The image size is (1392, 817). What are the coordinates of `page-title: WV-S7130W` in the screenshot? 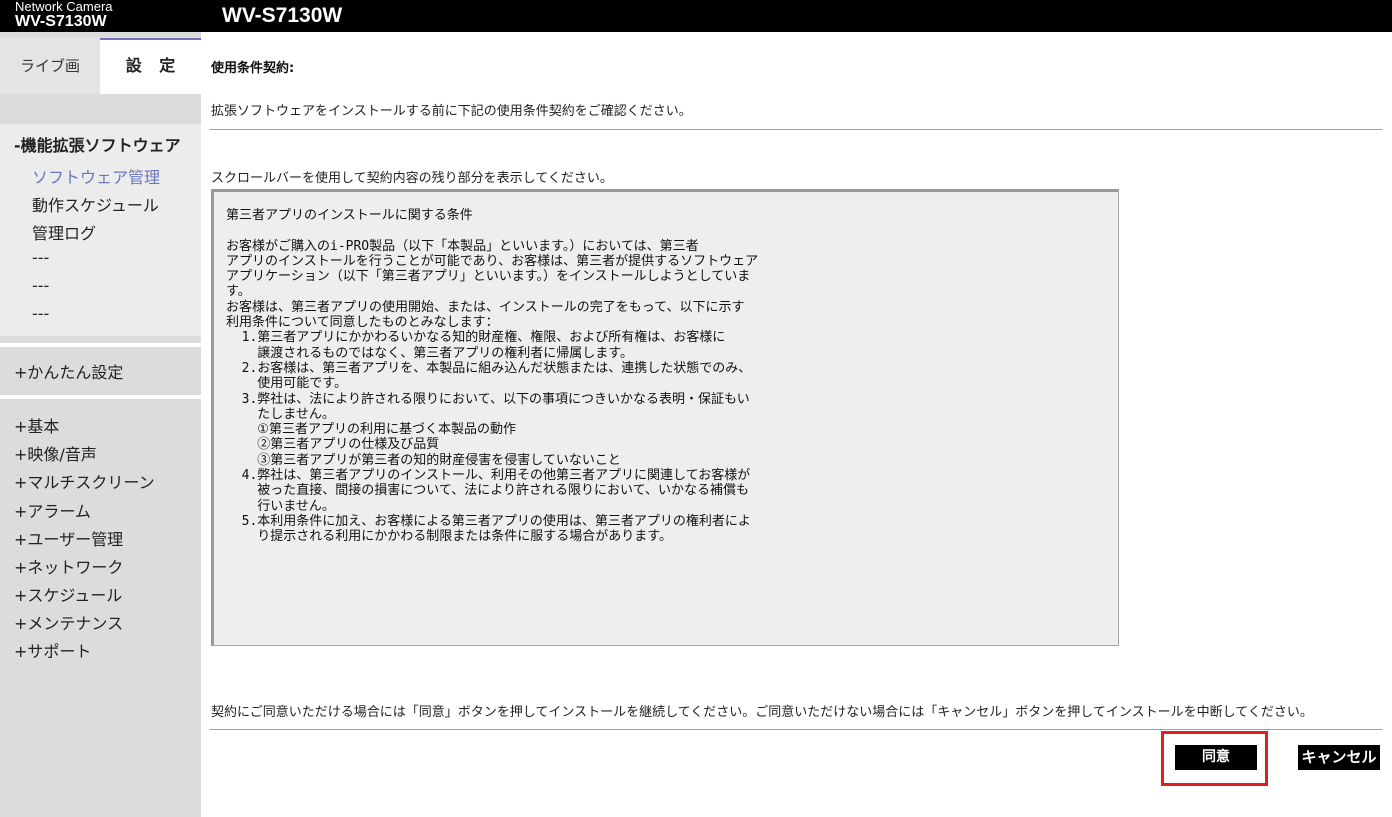 It's located at (282, 15).